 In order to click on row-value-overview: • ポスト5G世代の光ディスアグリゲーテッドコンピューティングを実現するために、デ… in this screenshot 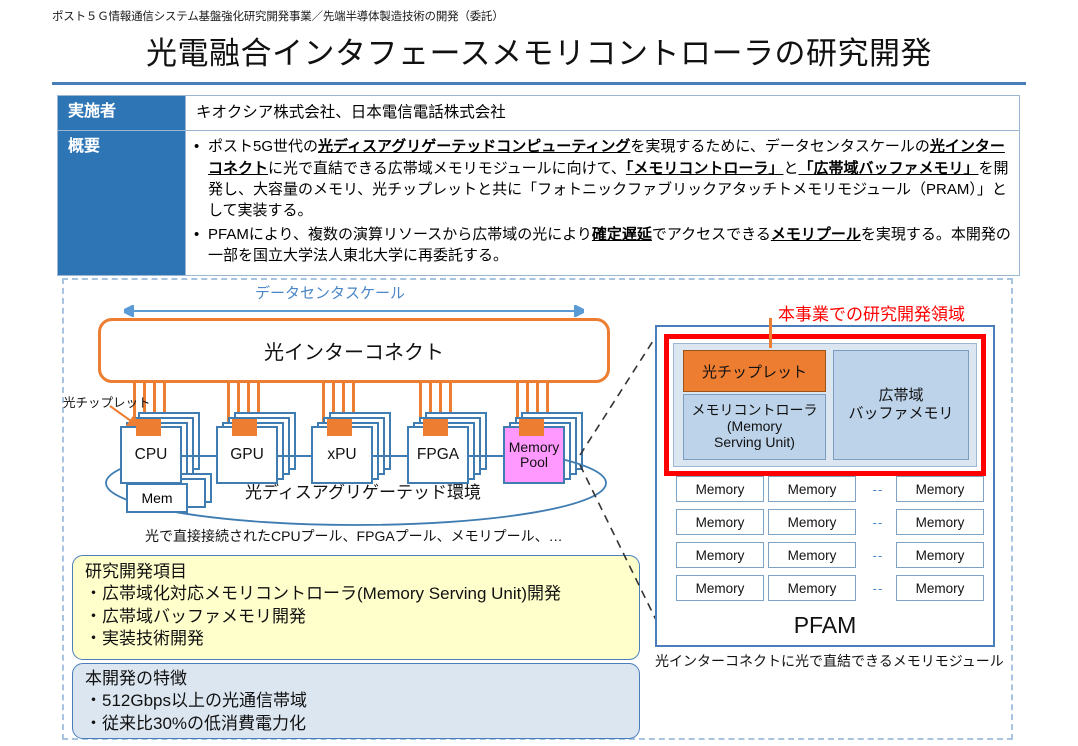, I will do `click(602, 203)`.